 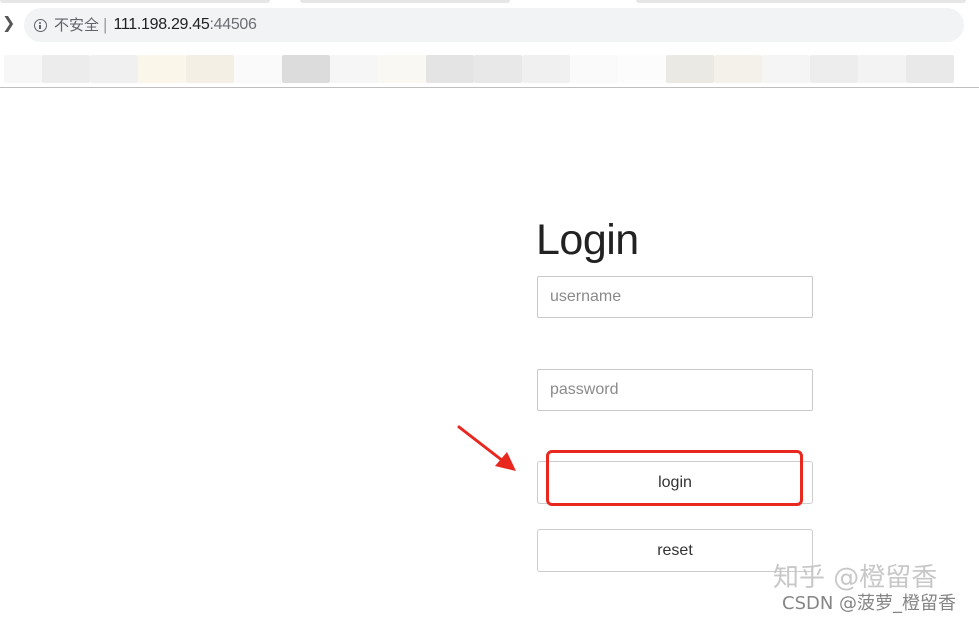 I want to click on url-port: :44506, so click(x=232, y=25).